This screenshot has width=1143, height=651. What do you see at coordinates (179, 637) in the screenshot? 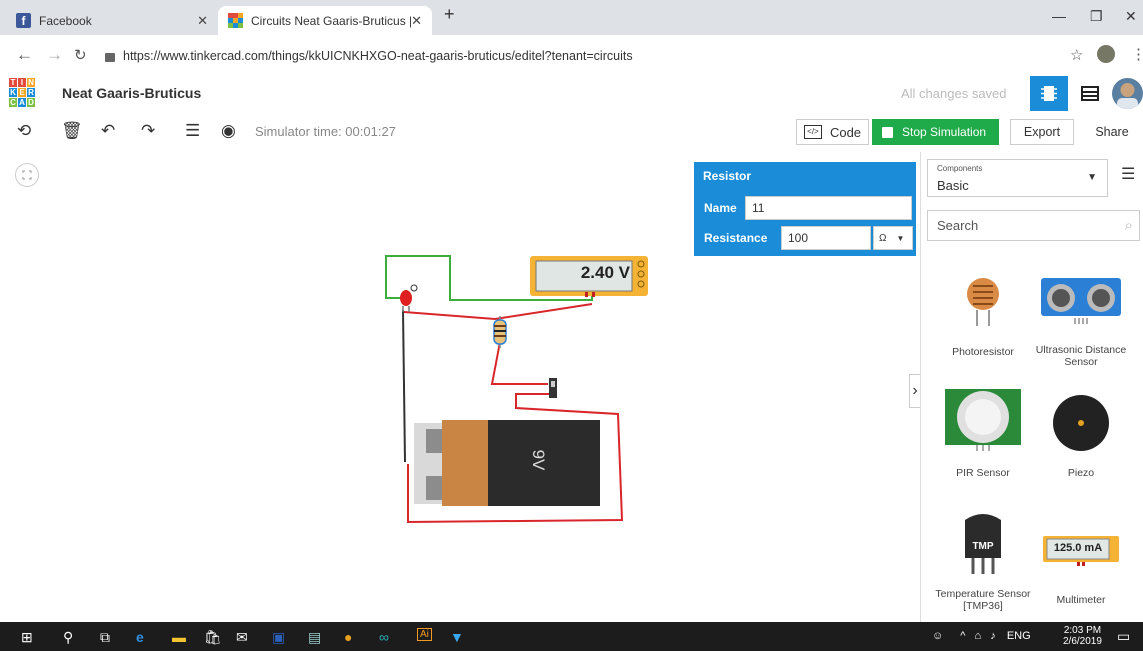
I see `file-explorer-icon: ▬` at bounding box center [179, 637].